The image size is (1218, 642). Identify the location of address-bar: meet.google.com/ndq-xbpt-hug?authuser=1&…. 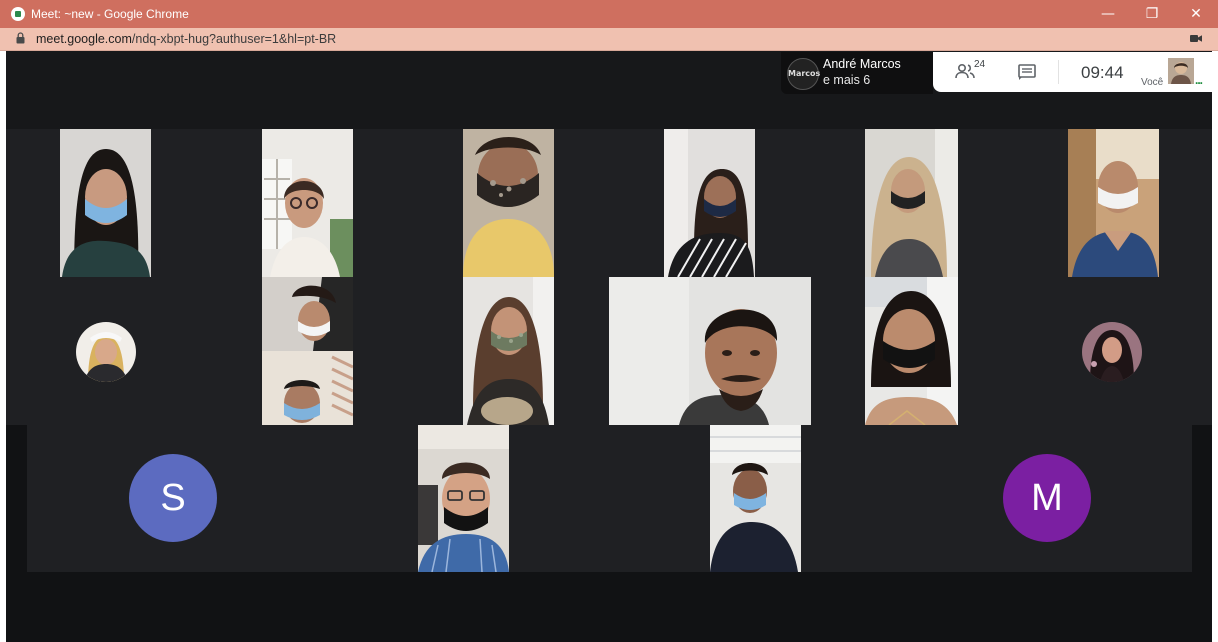
(609, 39).